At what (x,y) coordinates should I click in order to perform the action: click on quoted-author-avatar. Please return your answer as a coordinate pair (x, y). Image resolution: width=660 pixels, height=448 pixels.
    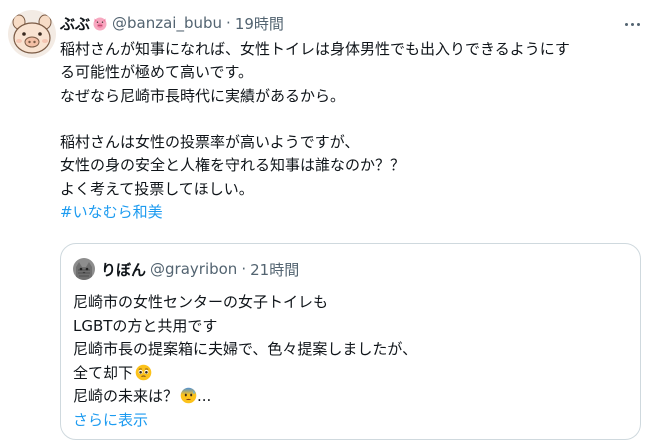
    Looking at the image, I should click on (84, 269).